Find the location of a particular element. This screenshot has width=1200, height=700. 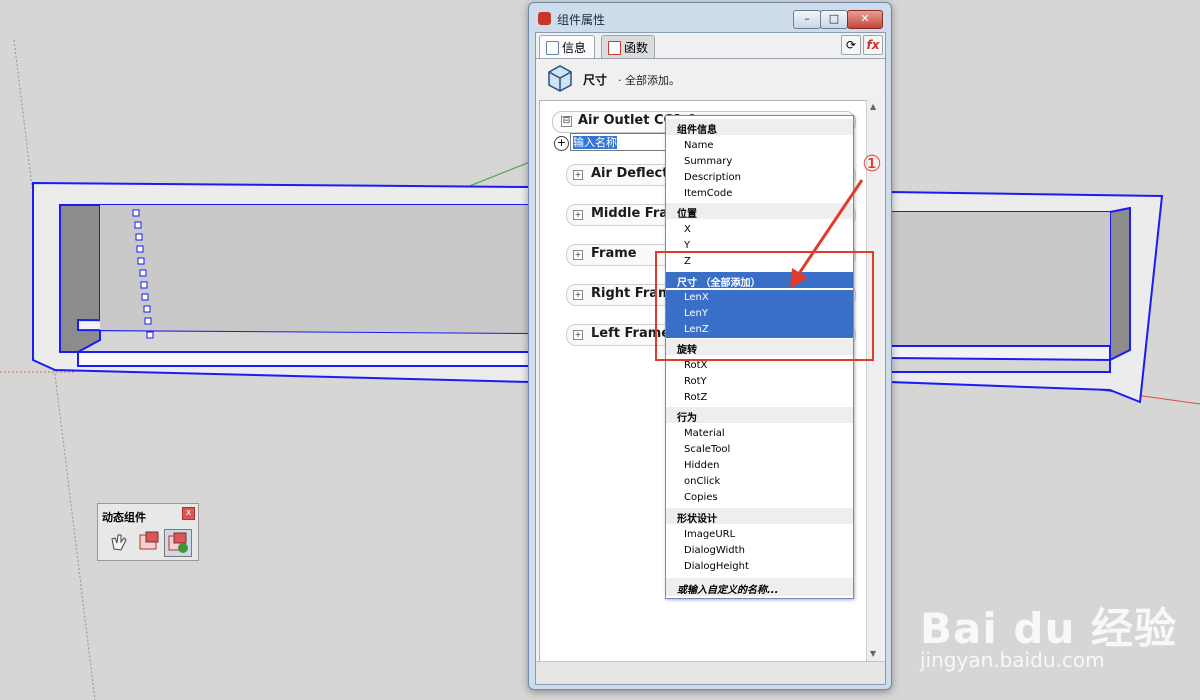

dynamic-components-toolbar: 动态组件 x is located at coordinates (148, 532).